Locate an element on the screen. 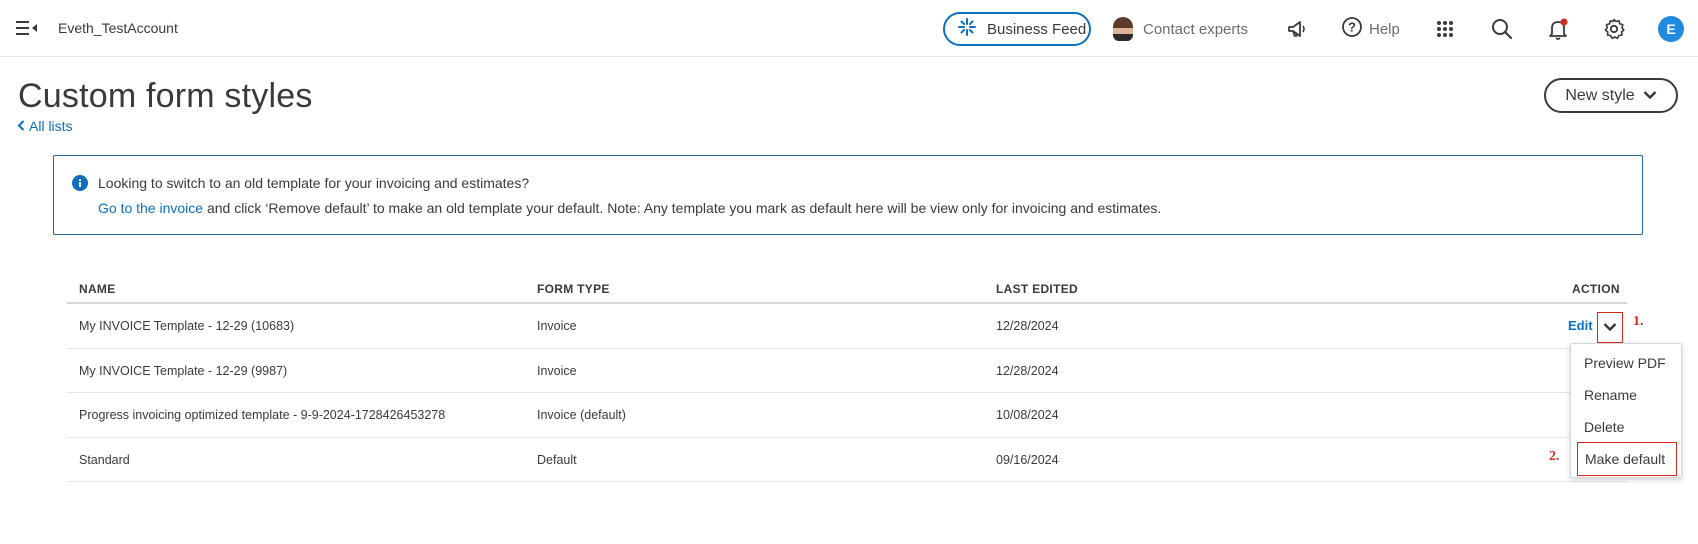 Image resolution: width=1698 pixels, height=544 pixels. row-form-type: Invoice (default) is located at coordinates (581, 415).